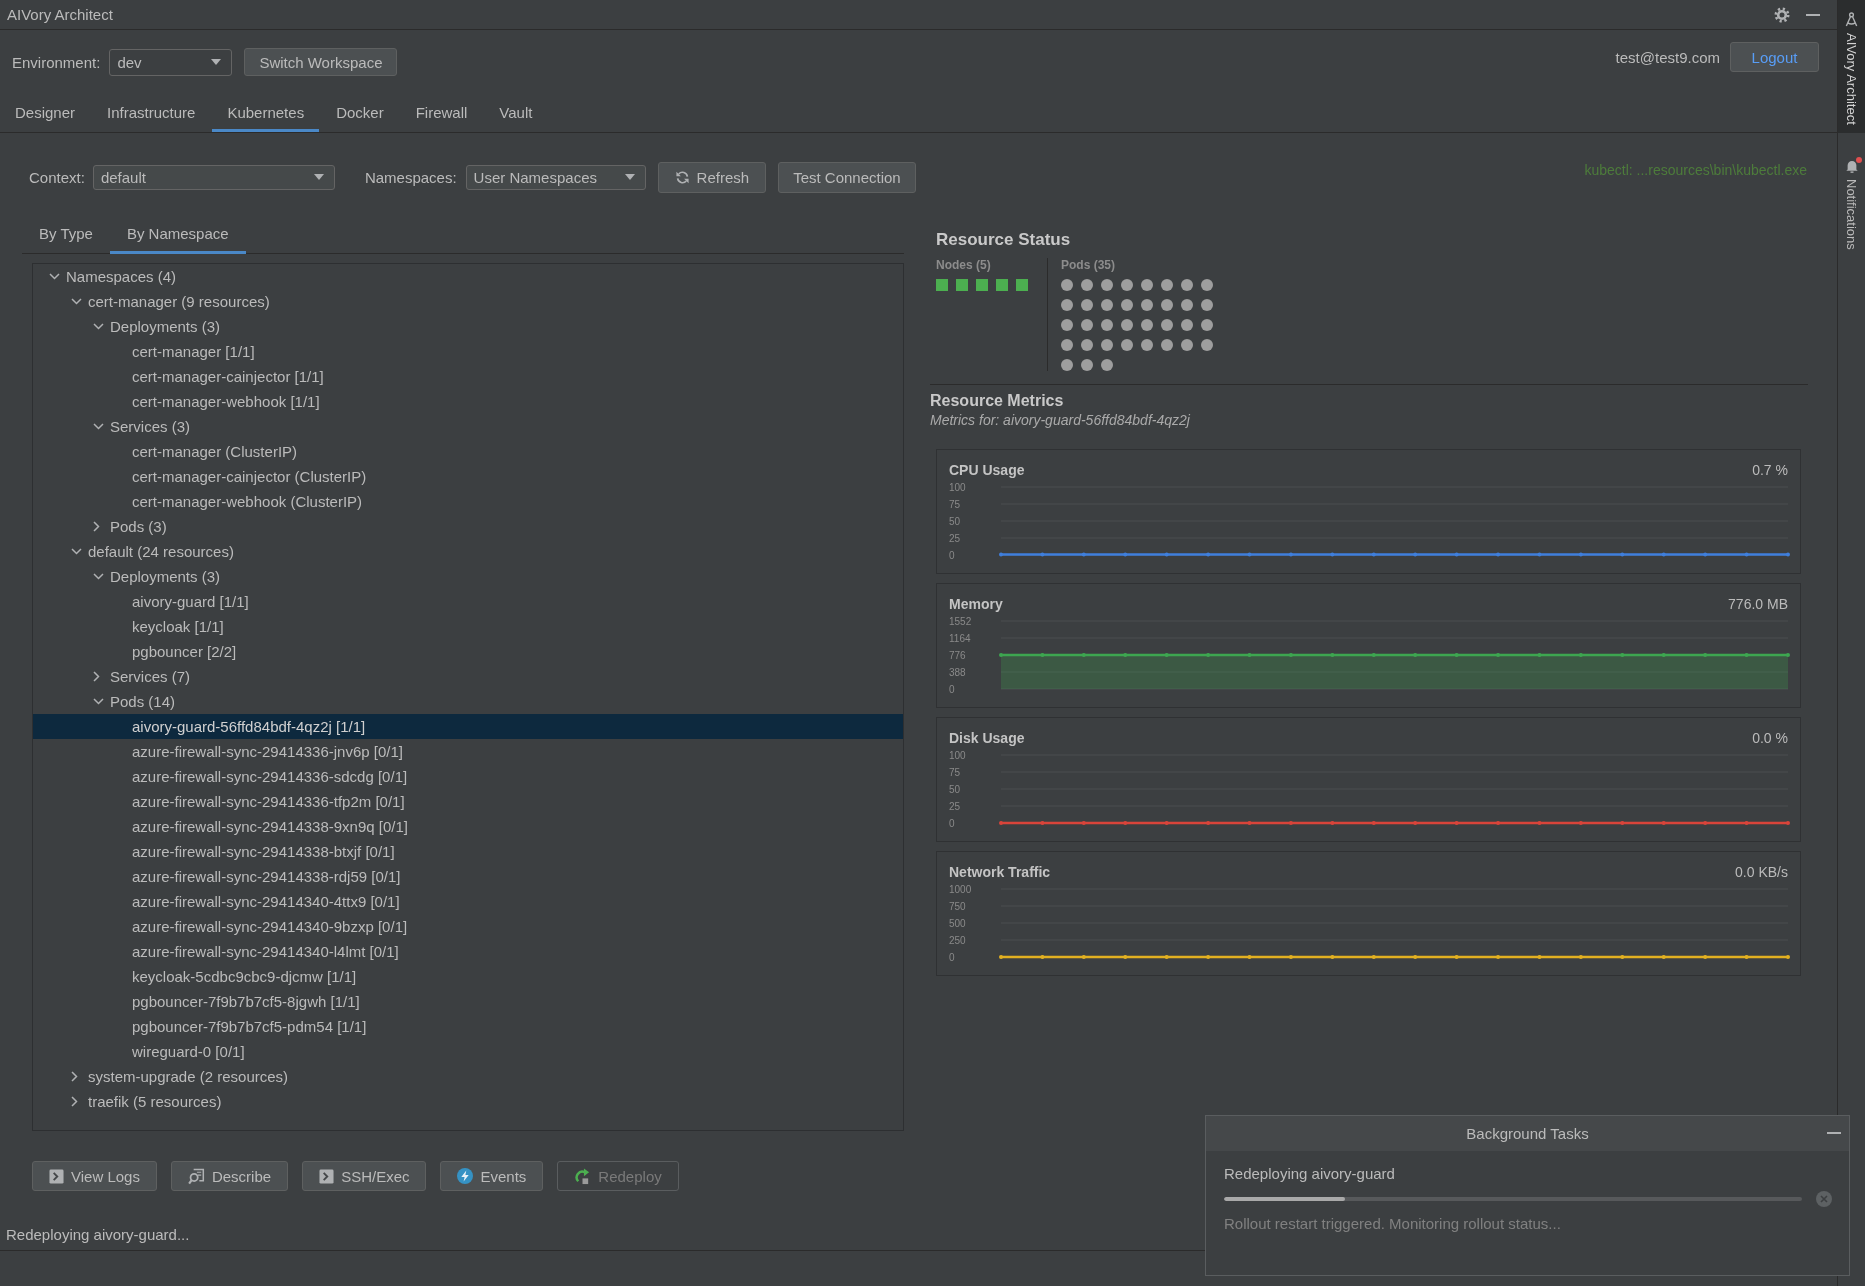 The height and width of the screenshot is (1286, 1865). I want to click on tree-item: cert-manager [1/1], so click(468, 351).